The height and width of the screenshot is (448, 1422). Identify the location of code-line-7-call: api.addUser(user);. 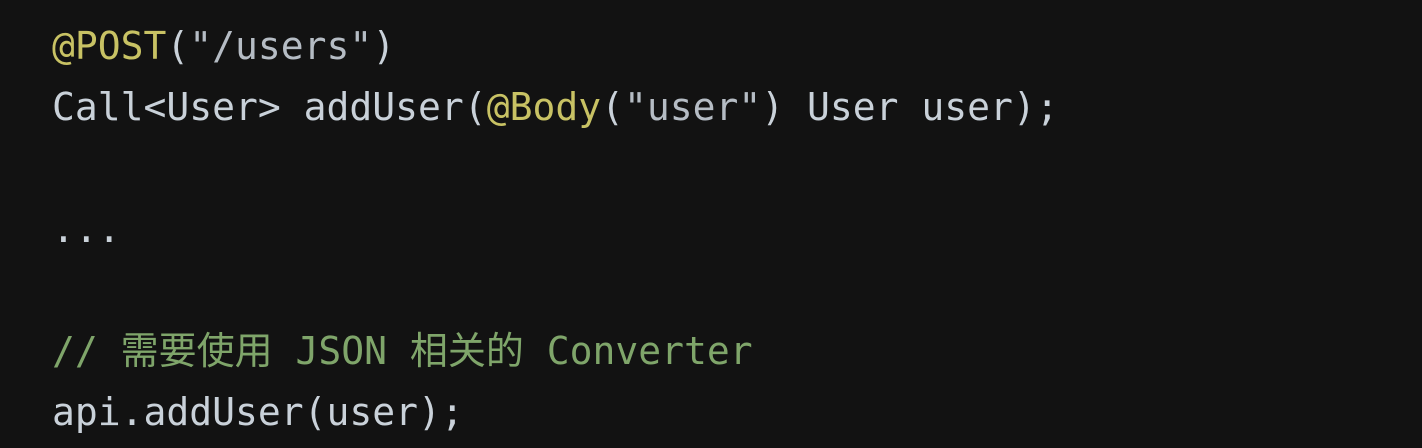
(258, 412).